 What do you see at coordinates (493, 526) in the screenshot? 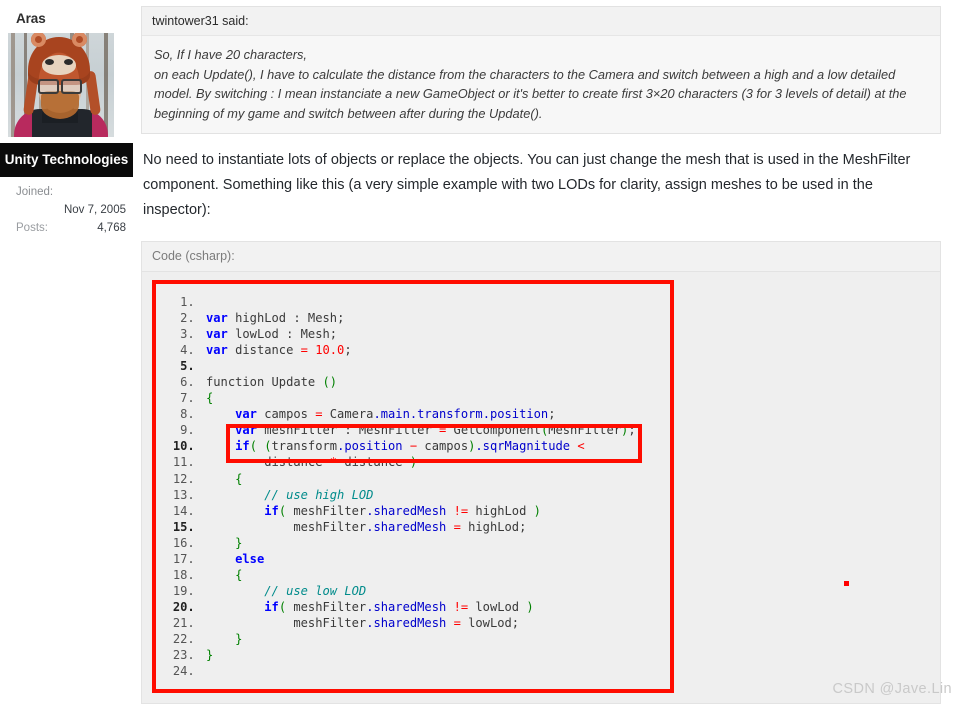
I see `code-token-plain: highLod;` at bounding box center [493, 526].